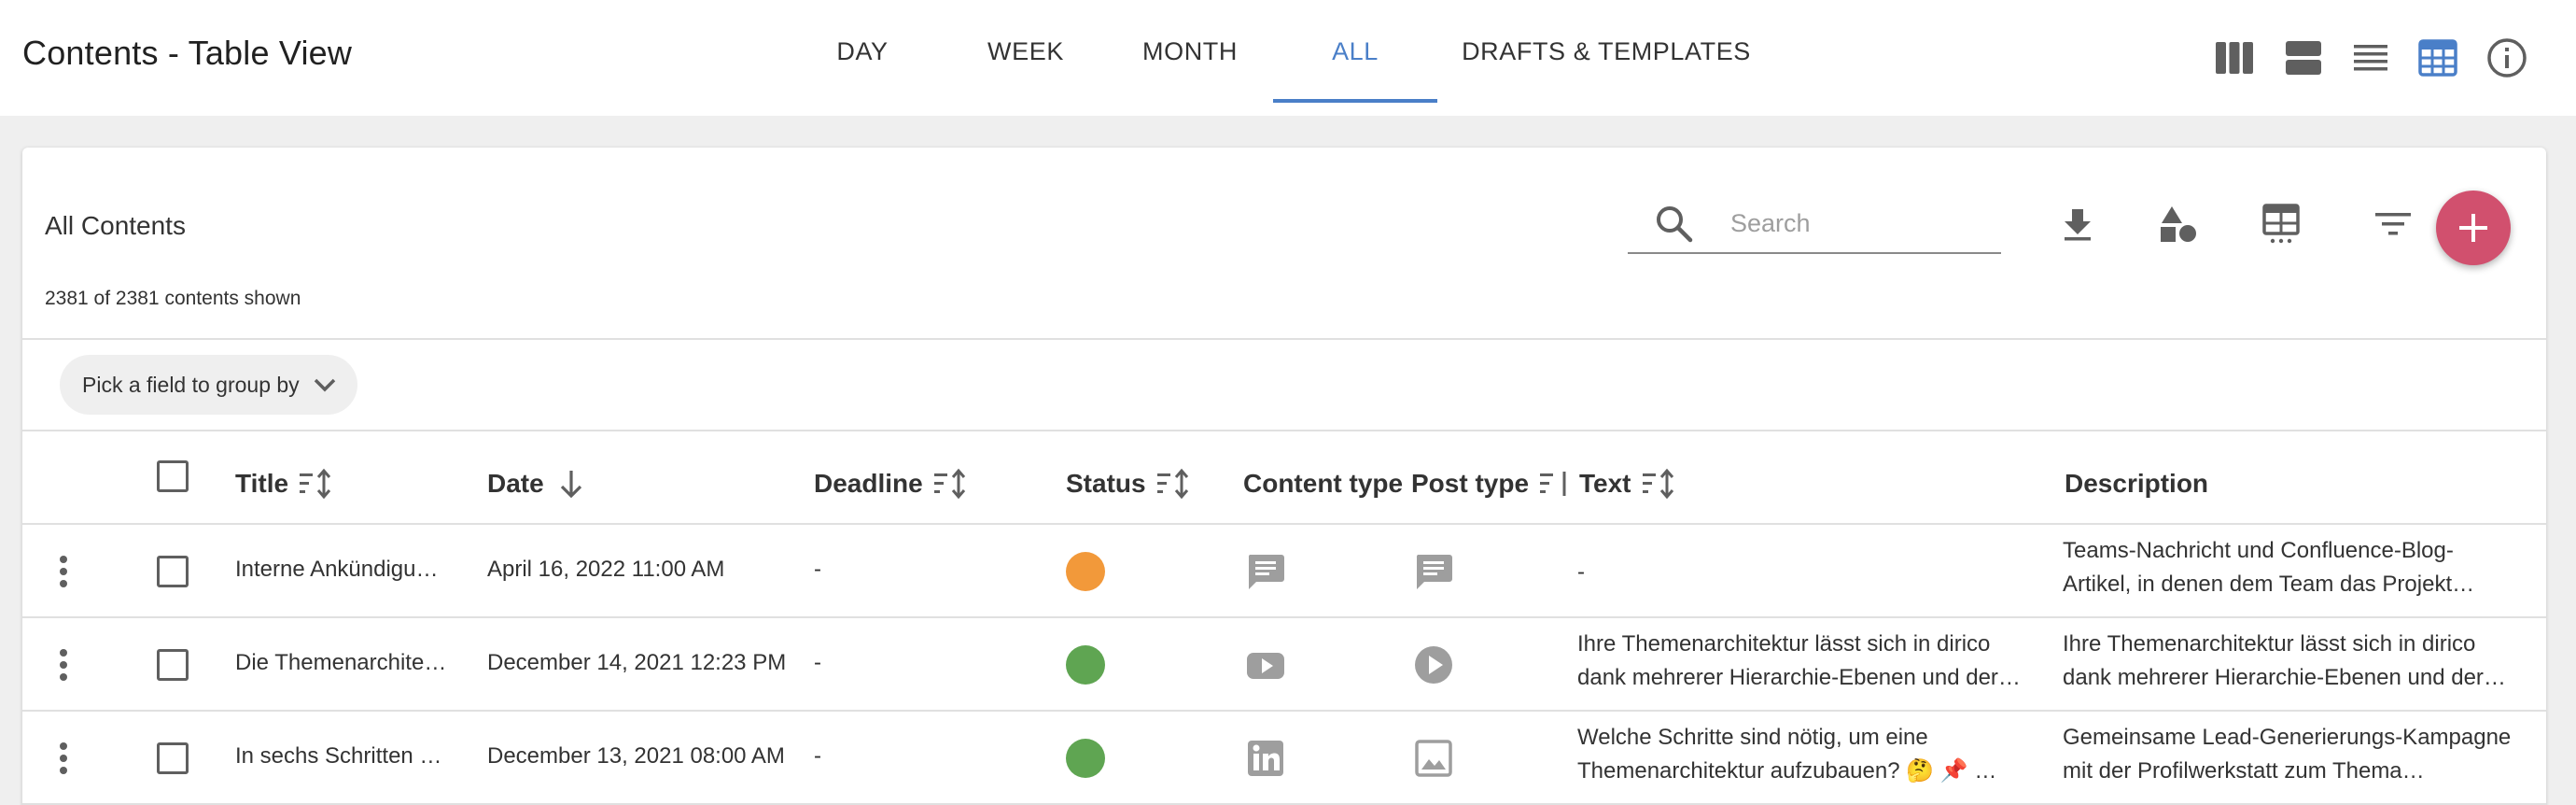 The image size is (2576, 805). What do you see at coordinates (1810, 564) in the screenshot?
I see `cell-text: -` at bounding box center [1810, 564].